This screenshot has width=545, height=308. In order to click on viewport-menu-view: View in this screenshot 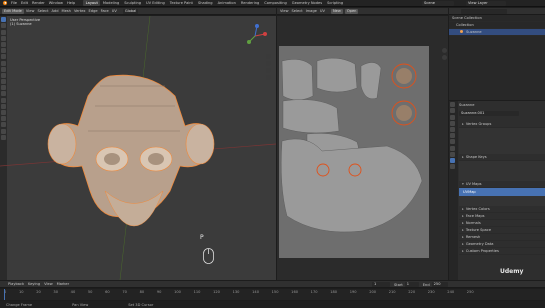, I will do `click(30, 11)`.